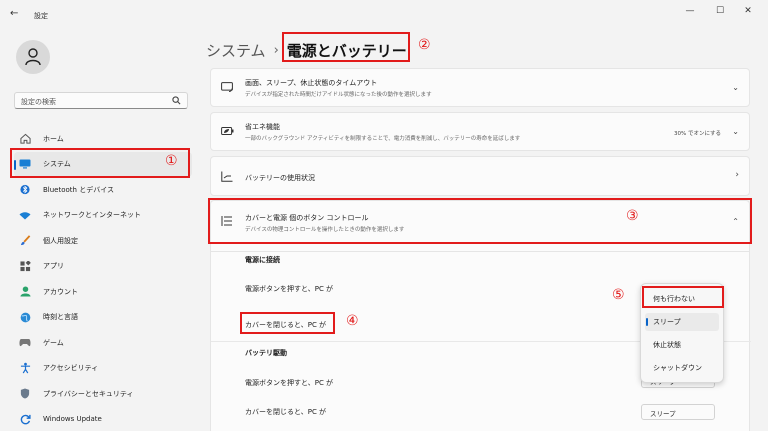 The width and height of the screenshot is (768, 431). What do you see at coordinates (25, 419) in the screenshot?
I see `update-icon` at bounding box center [25, 419].